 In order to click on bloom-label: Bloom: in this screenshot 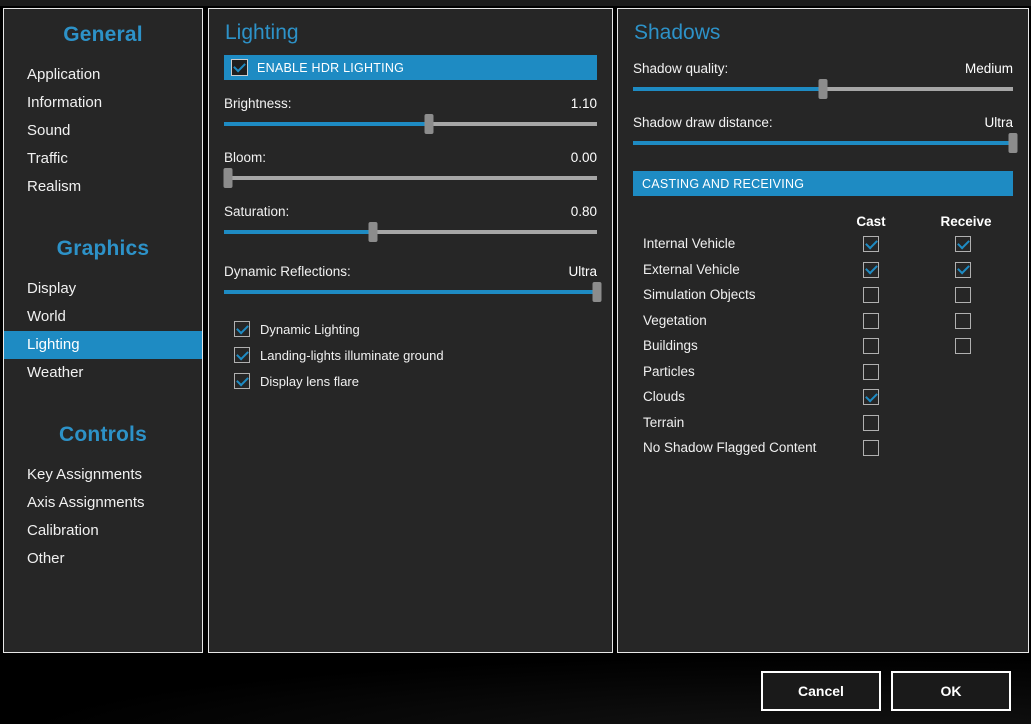, I will do `click(245, 157)`.